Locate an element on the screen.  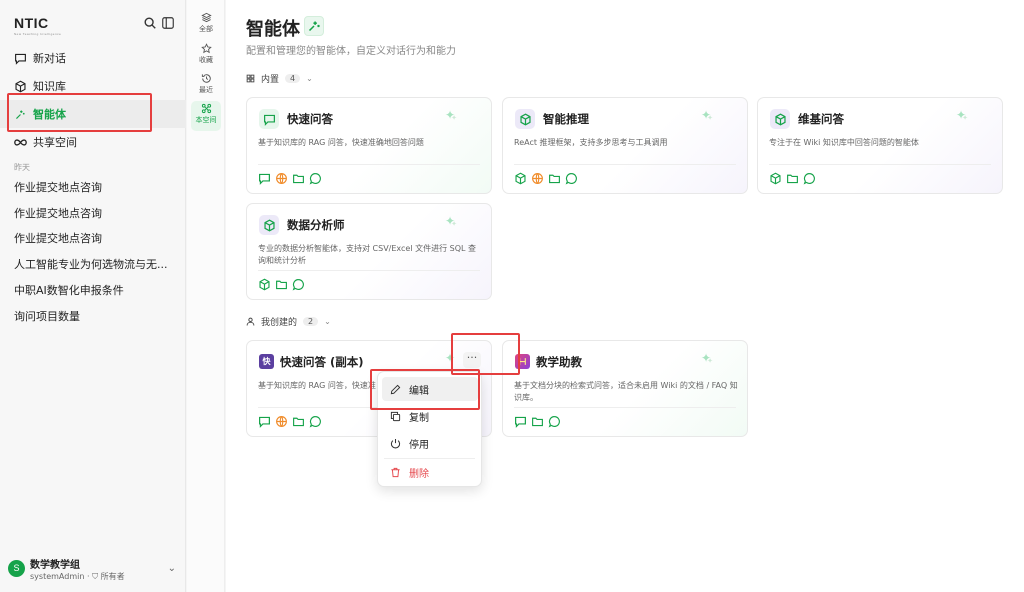
agent-card-quick-qa: 快速问答 ✦ ✦ 基于知识库的 RAG 问答，快速准确地回答问题 is located at coordinates (369, 145).